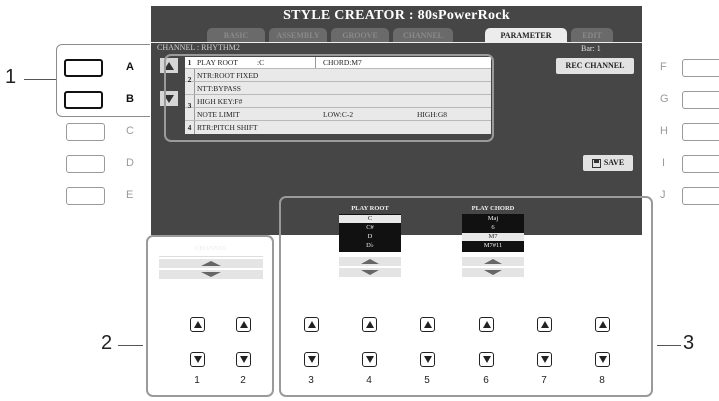 This screenshot has width=719, height=401. I want to click on button-a, so click(83, 68).